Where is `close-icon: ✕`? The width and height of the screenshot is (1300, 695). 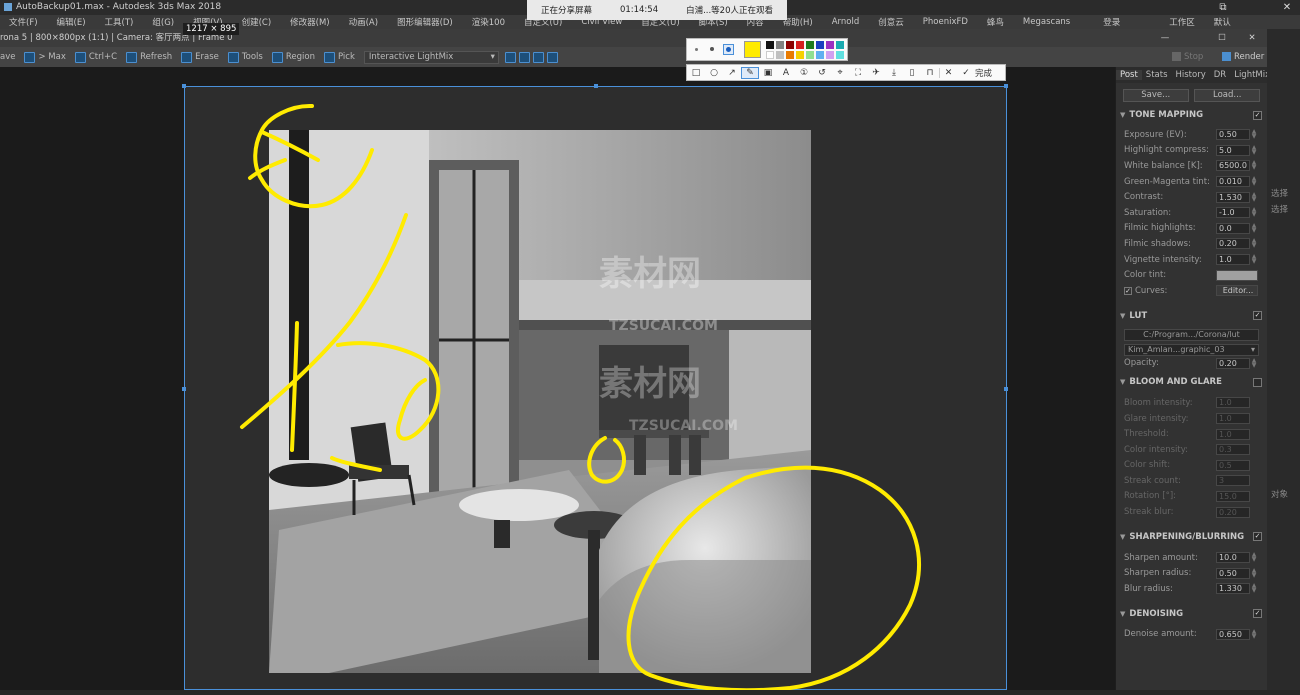
close-icon: ✕ is located at coordinates (1287, 7).